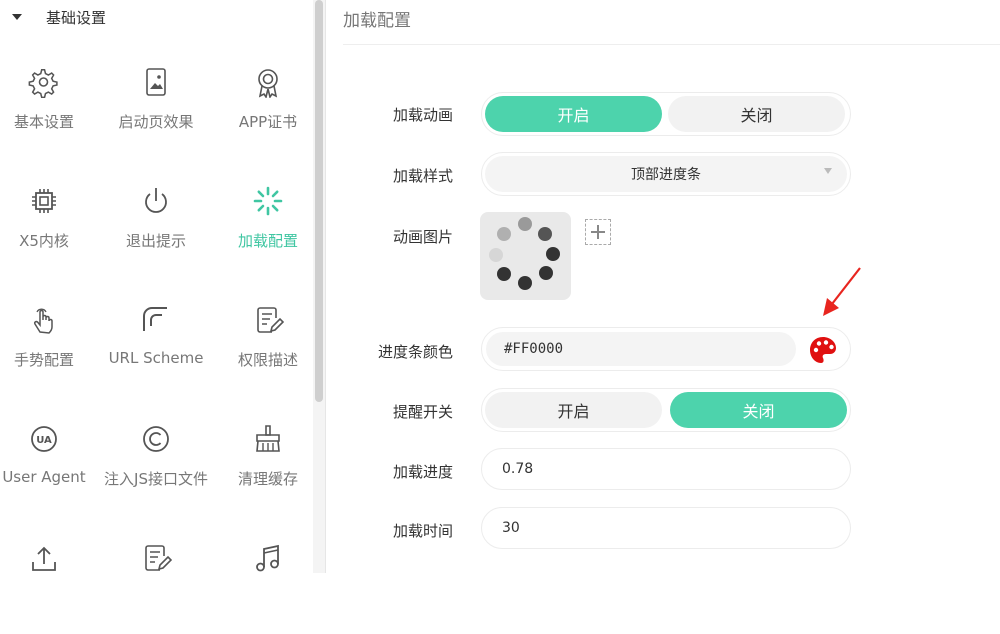 The image size is (1000, 634). I want to click on sidebar-item-label: 启动页效果, so click(156, 122).